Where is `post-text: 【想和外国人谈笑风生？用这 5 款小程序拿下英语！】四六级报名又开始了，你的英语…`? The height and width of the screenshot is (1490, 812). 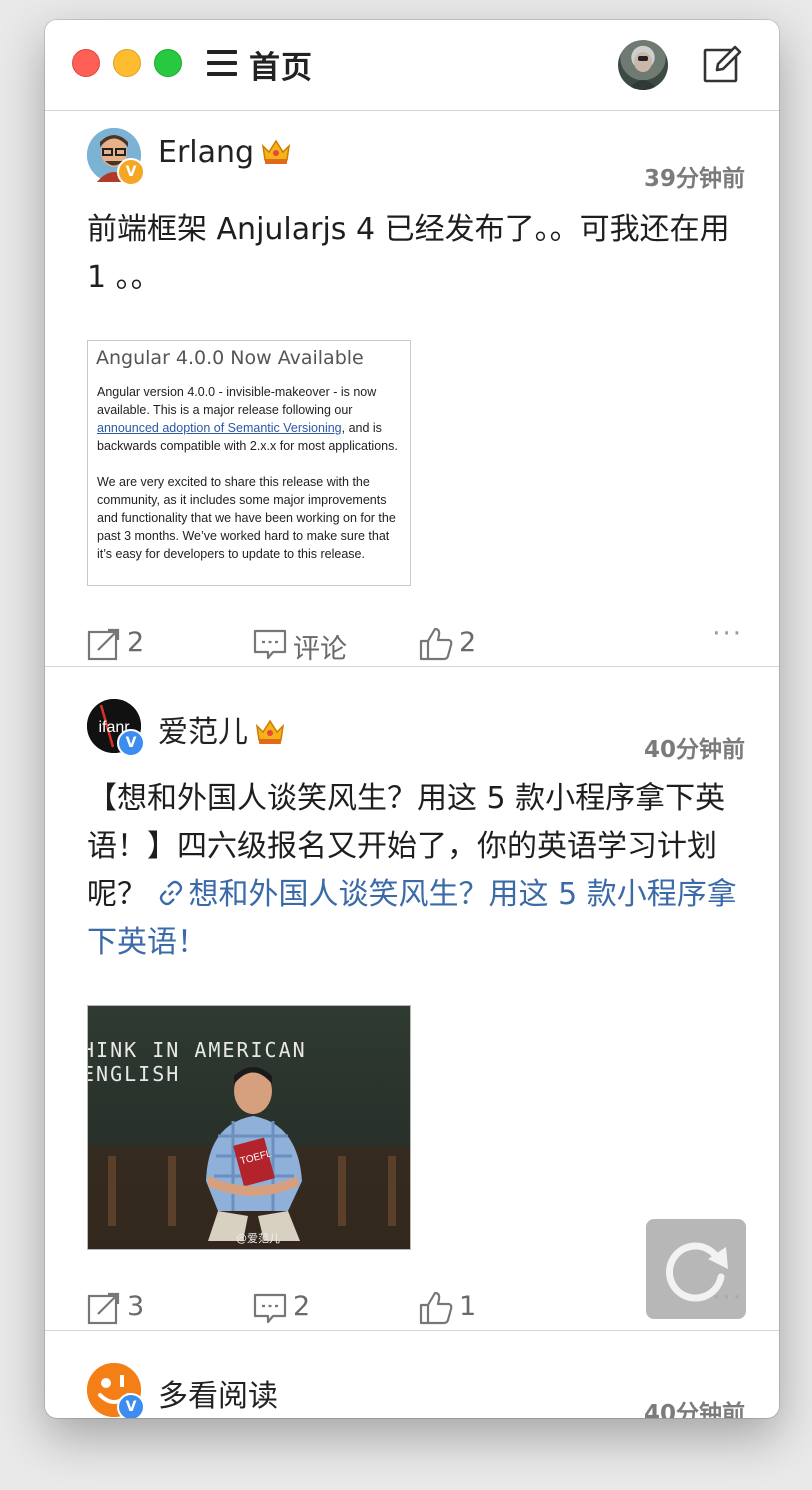 post-text: 【想和外国人谈笑风生？用这 5 款小程序拿下英语！】四六级报名又开始了，你的英语… is located at coordinates (417, 871).